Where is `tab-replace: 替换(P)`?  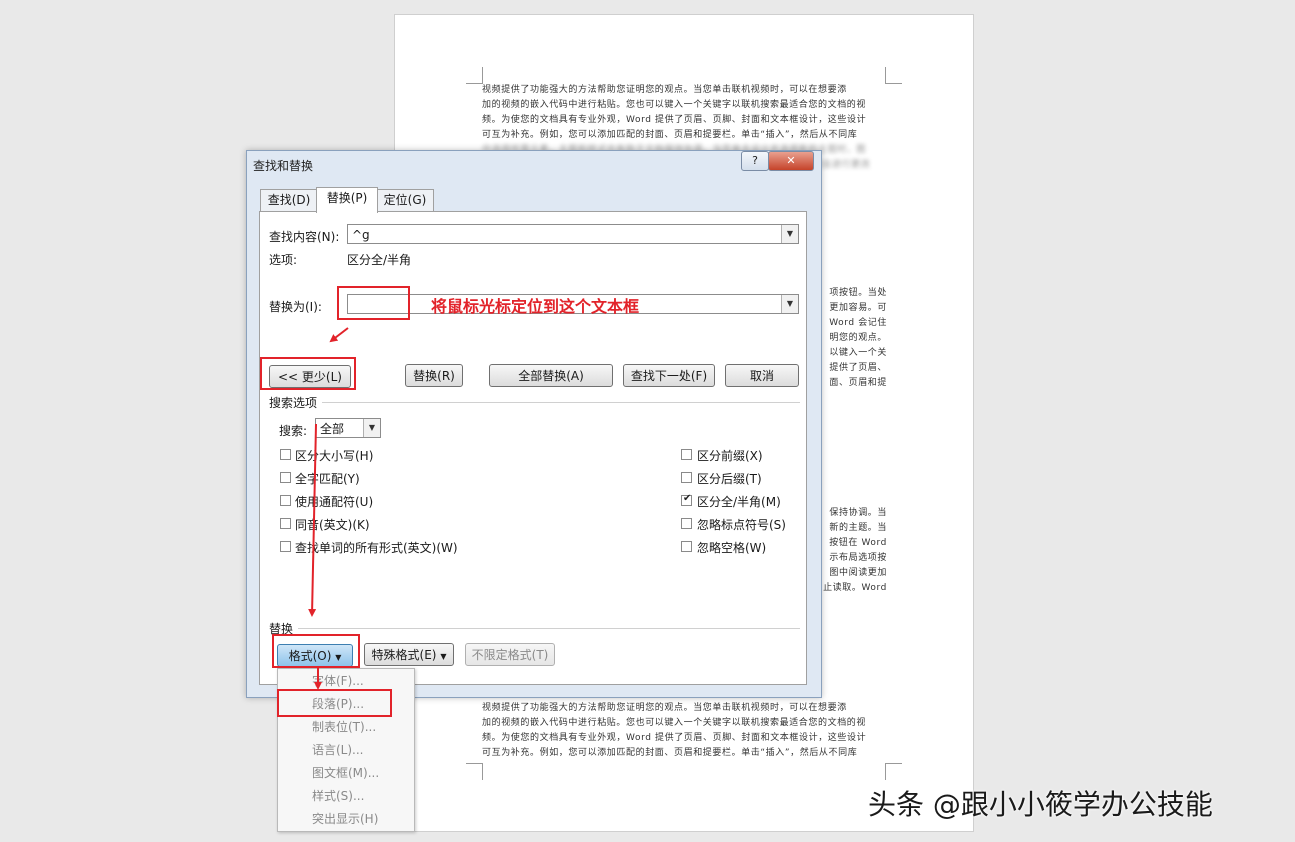
tab-replace: 替换(P) is located at coordinates (347, 200).